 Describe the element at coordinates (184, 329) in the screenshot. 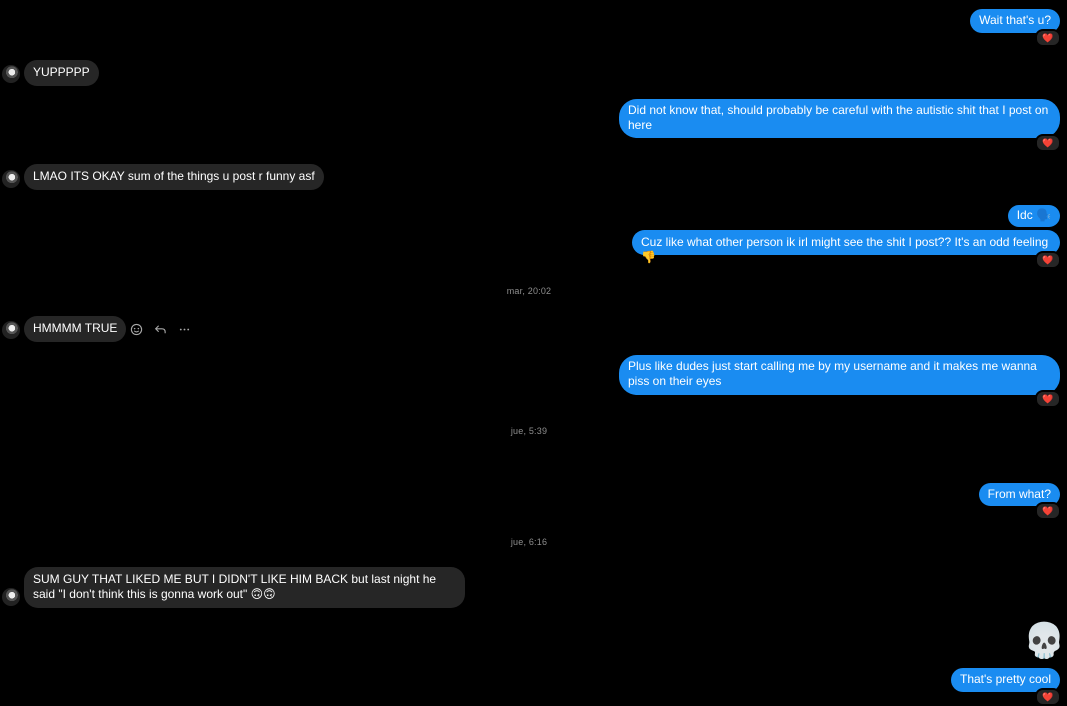

I see `more-icon` at that location.